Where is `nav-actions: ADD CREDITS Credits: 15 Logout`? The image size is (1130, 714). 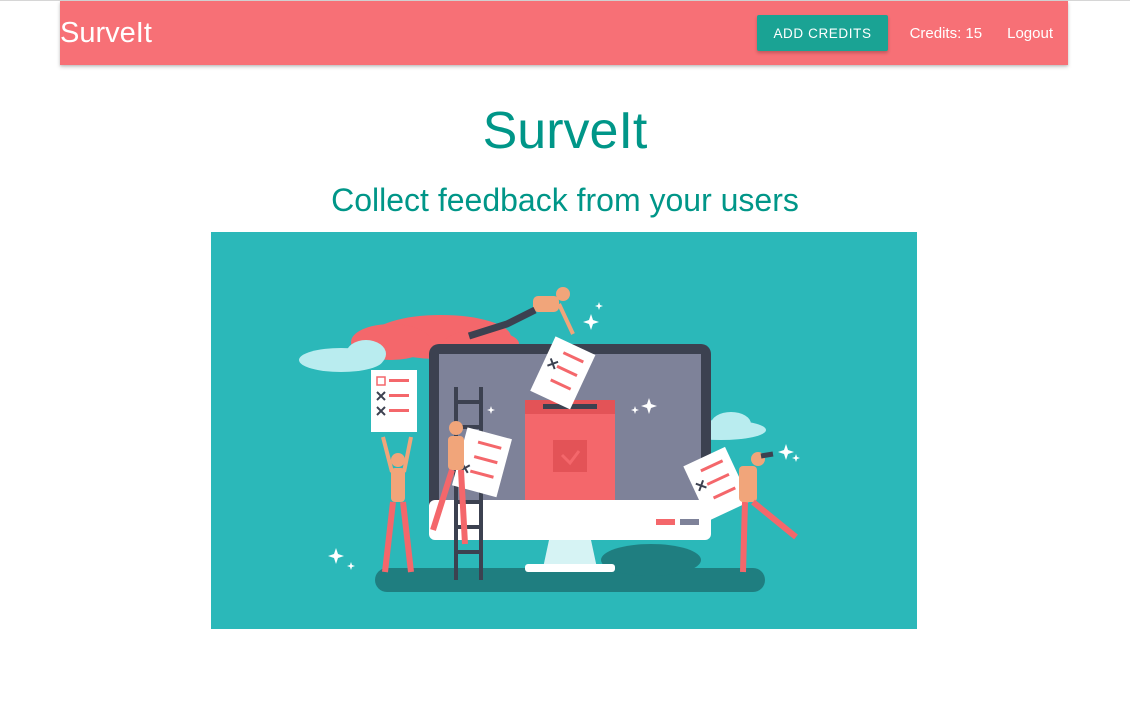
nav-actions: ADD CREDITS Credits: 15 Logout is located at coordinates (905, 33).